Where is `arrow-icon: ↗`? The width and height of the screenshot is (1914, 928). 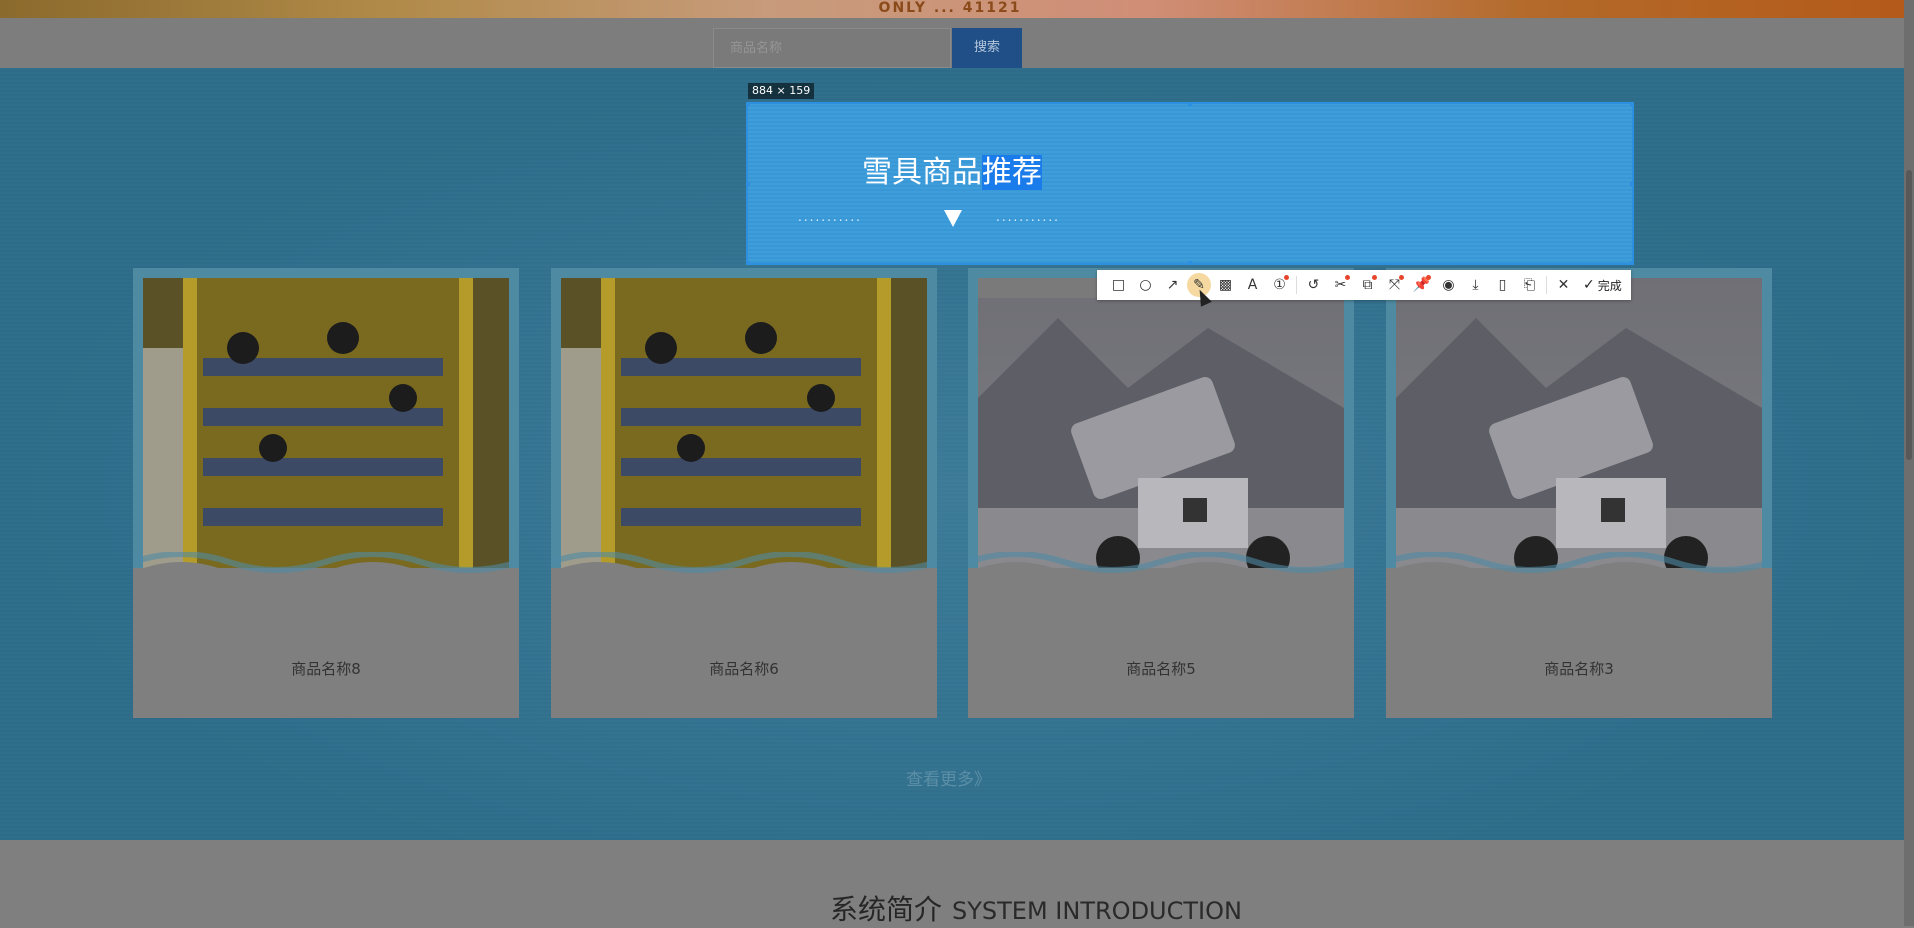 arrow-icon: ↗ is located at coordinates (1172, 285).